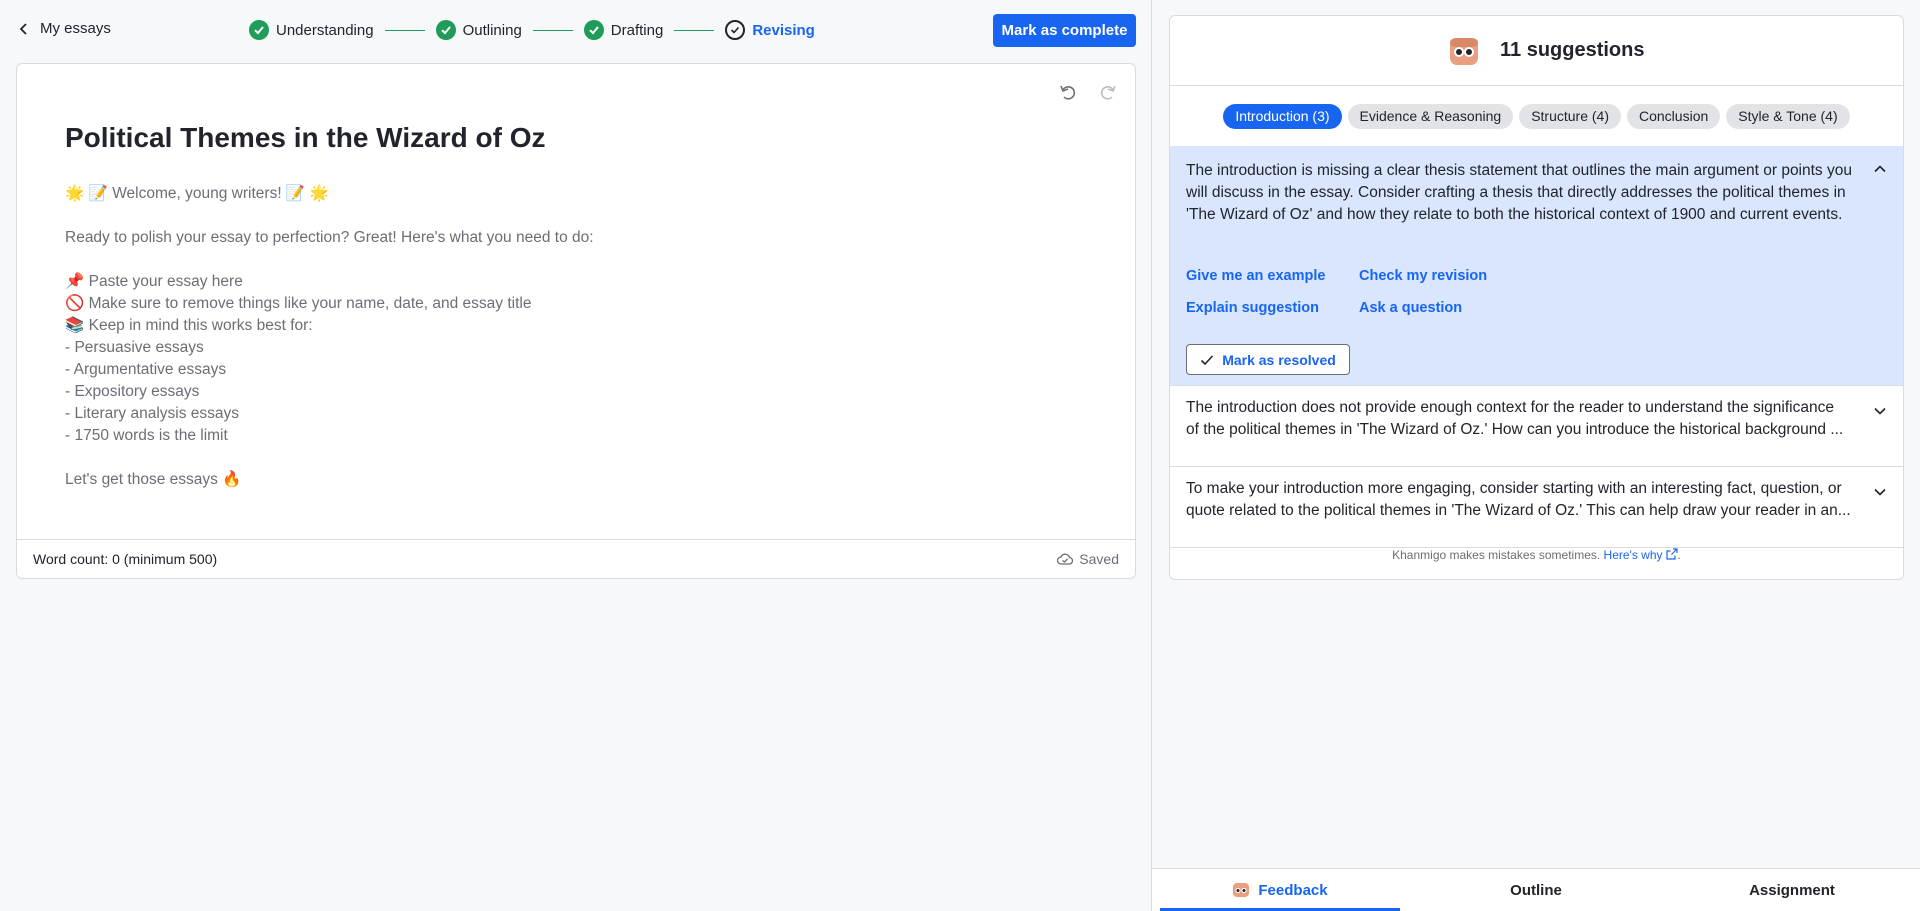 This screenshot has width=1920, height=911. I want to click on body-line: 📌 Paste your essay here, so click(154, 281).